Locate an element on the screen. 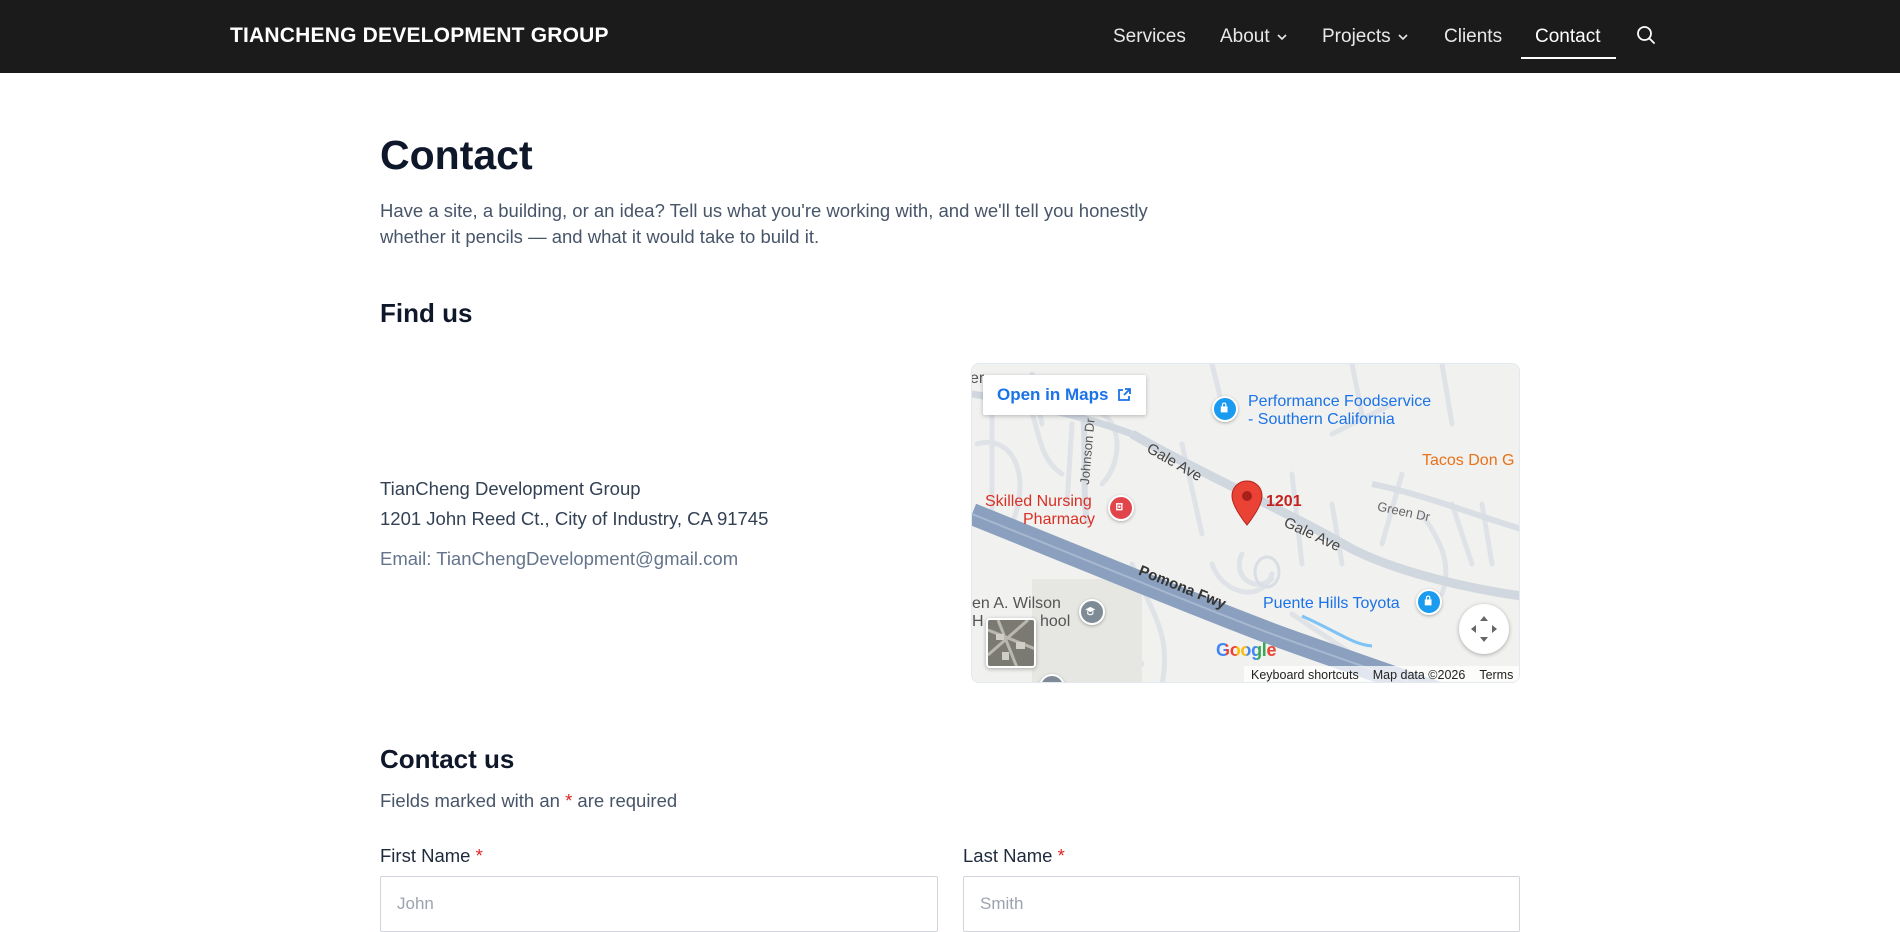  nav-projects: Projects is located at coordinates (1365, 36).